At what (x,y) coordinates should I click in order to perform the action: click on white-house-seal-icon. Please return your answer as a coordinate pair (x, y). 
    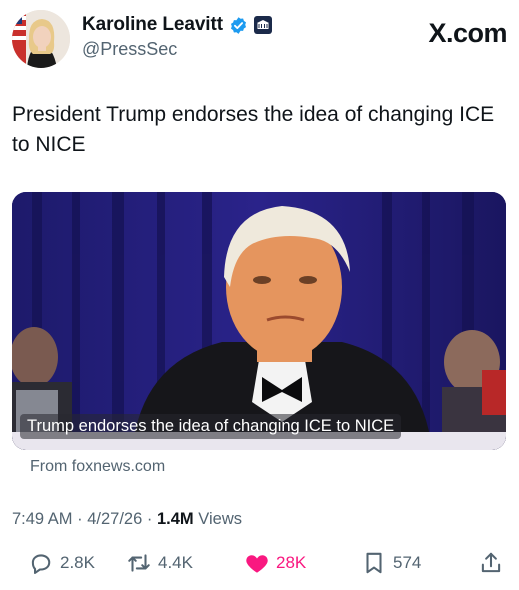
    Looking at the image, I should click on (262, 25).